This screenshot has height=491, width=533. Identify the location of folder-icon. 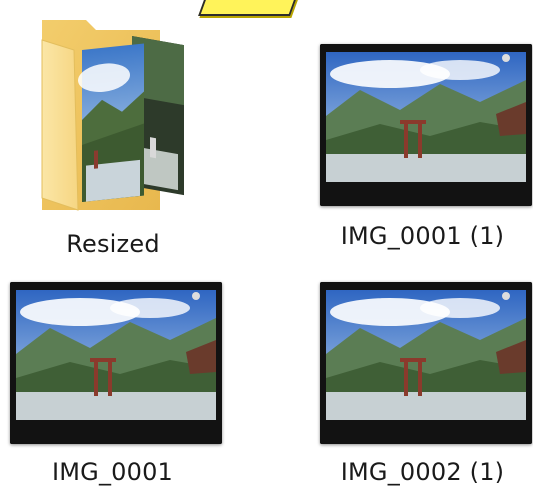
(112, 115).